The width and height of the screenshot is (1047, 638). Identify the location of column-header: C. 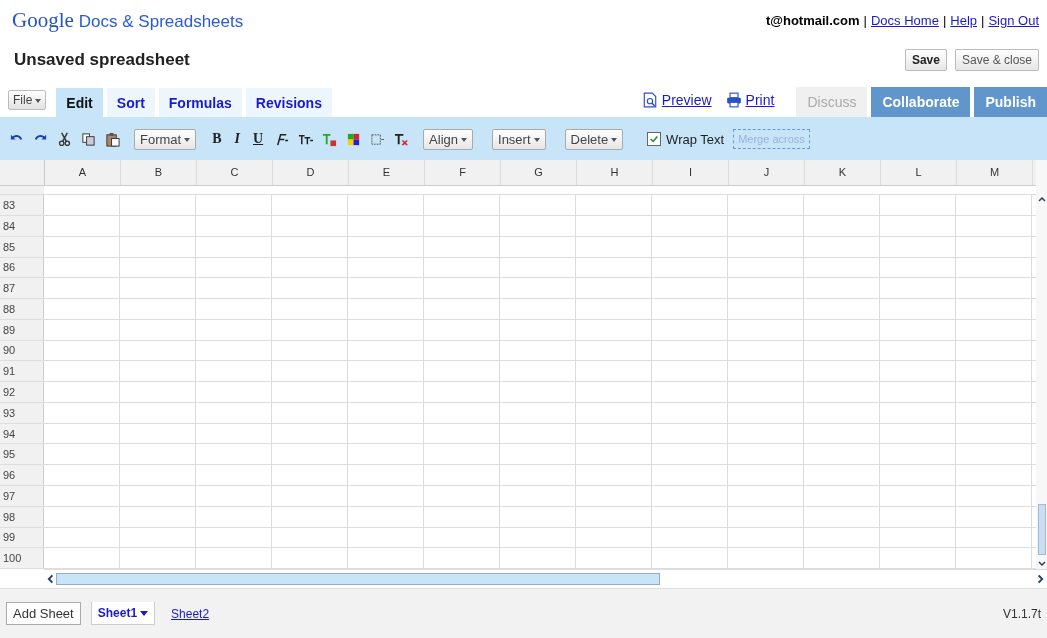
(235, 172).